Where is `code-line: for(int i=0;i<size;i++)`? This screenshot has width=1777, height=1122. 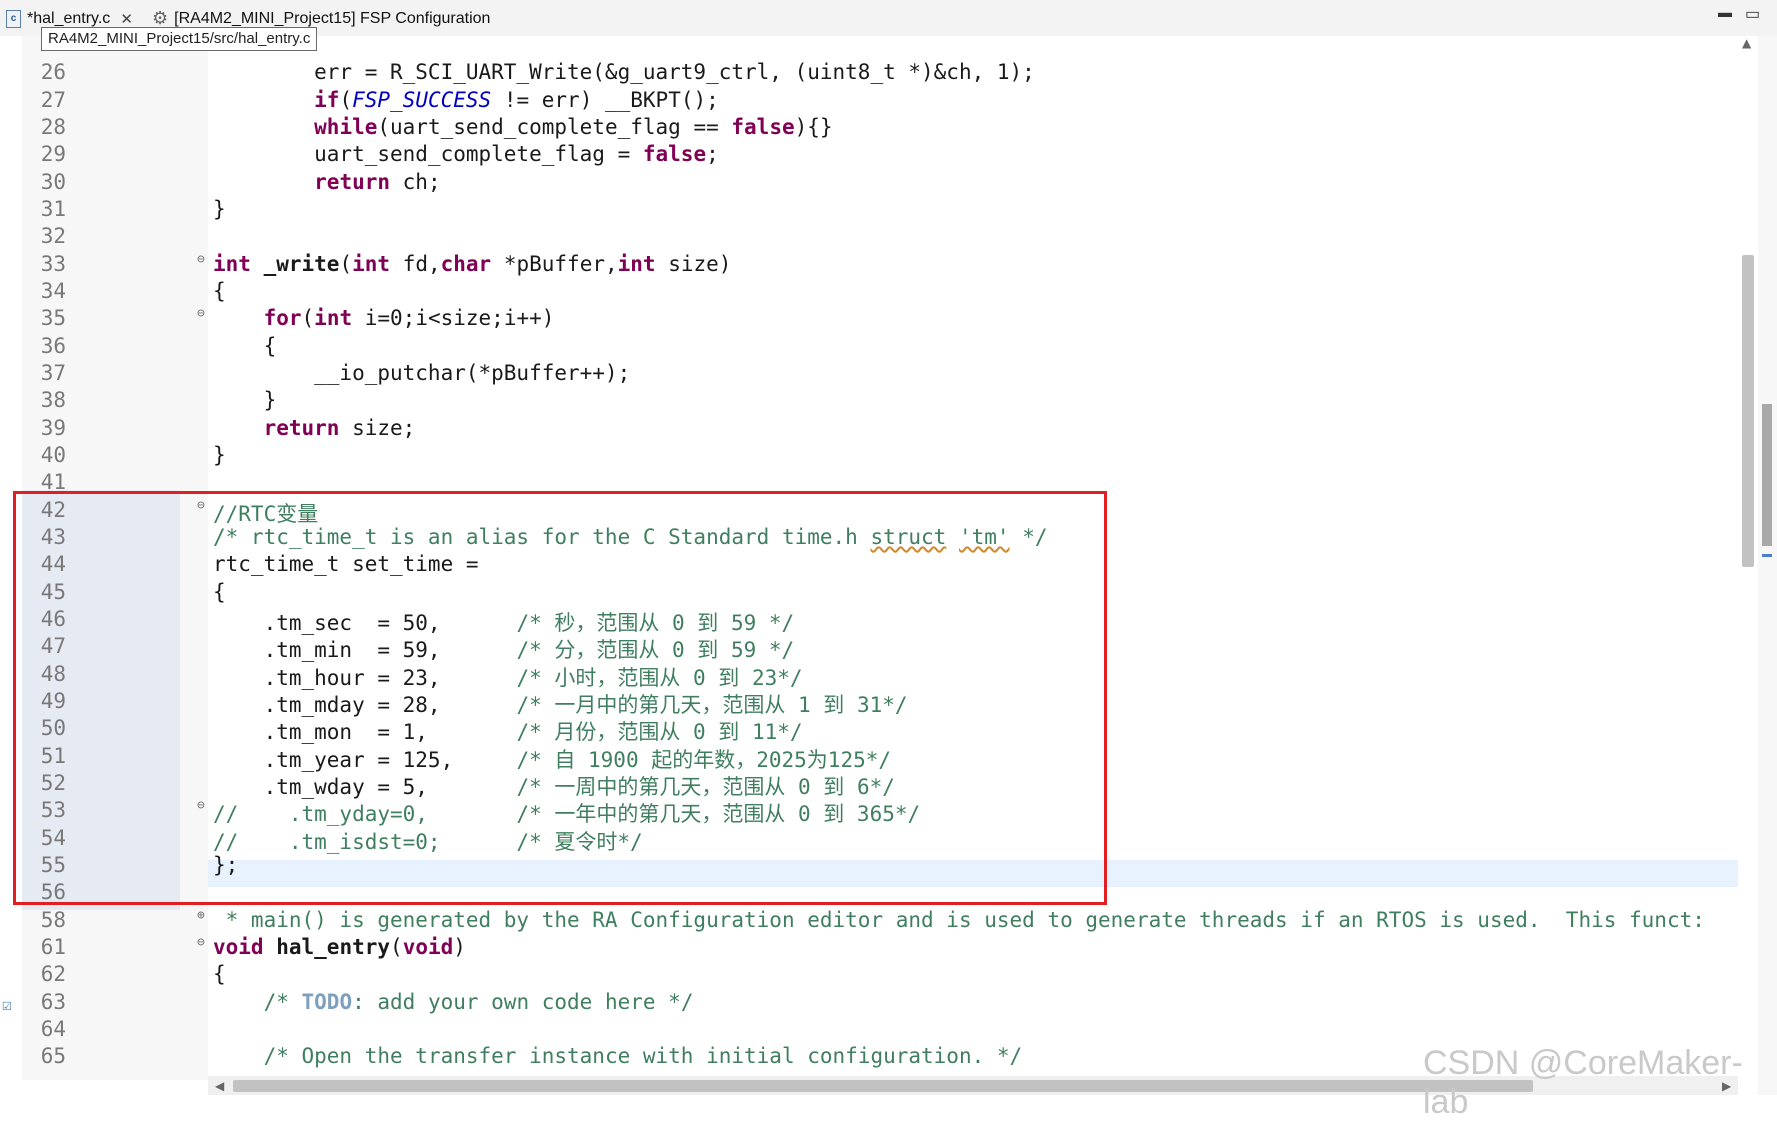 code-line: for(int i=0;i<size;i++) is located at coordinates (384, 318).